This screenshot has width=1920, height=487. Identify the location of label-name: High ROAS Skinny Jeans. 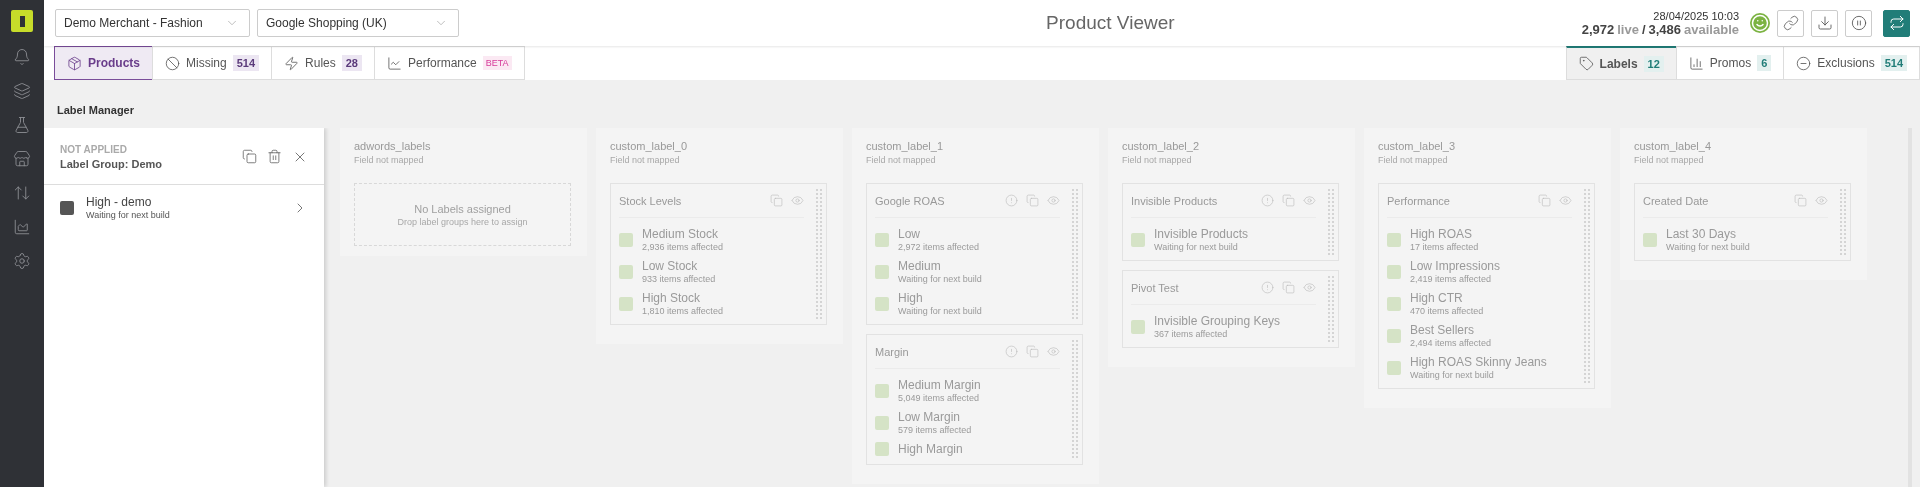
(1479, 362).